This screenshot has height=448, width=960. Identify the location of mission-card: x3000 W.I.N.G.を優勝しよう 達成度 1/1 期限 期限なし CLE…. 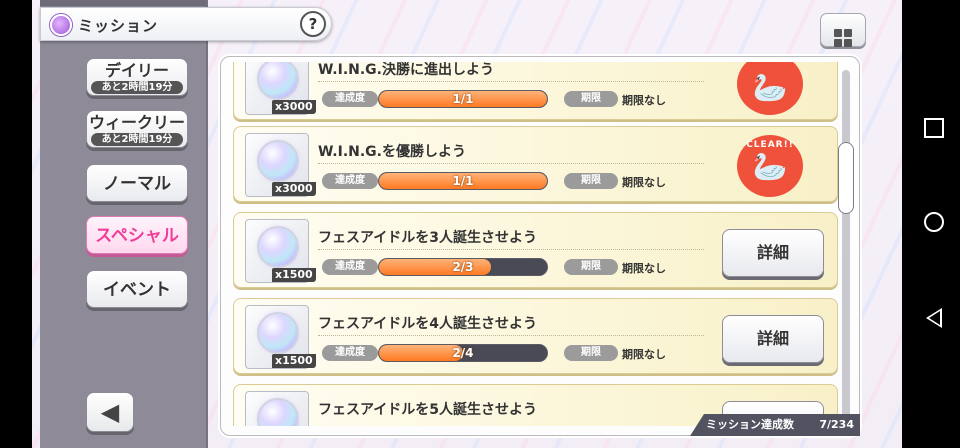
(535, 164).